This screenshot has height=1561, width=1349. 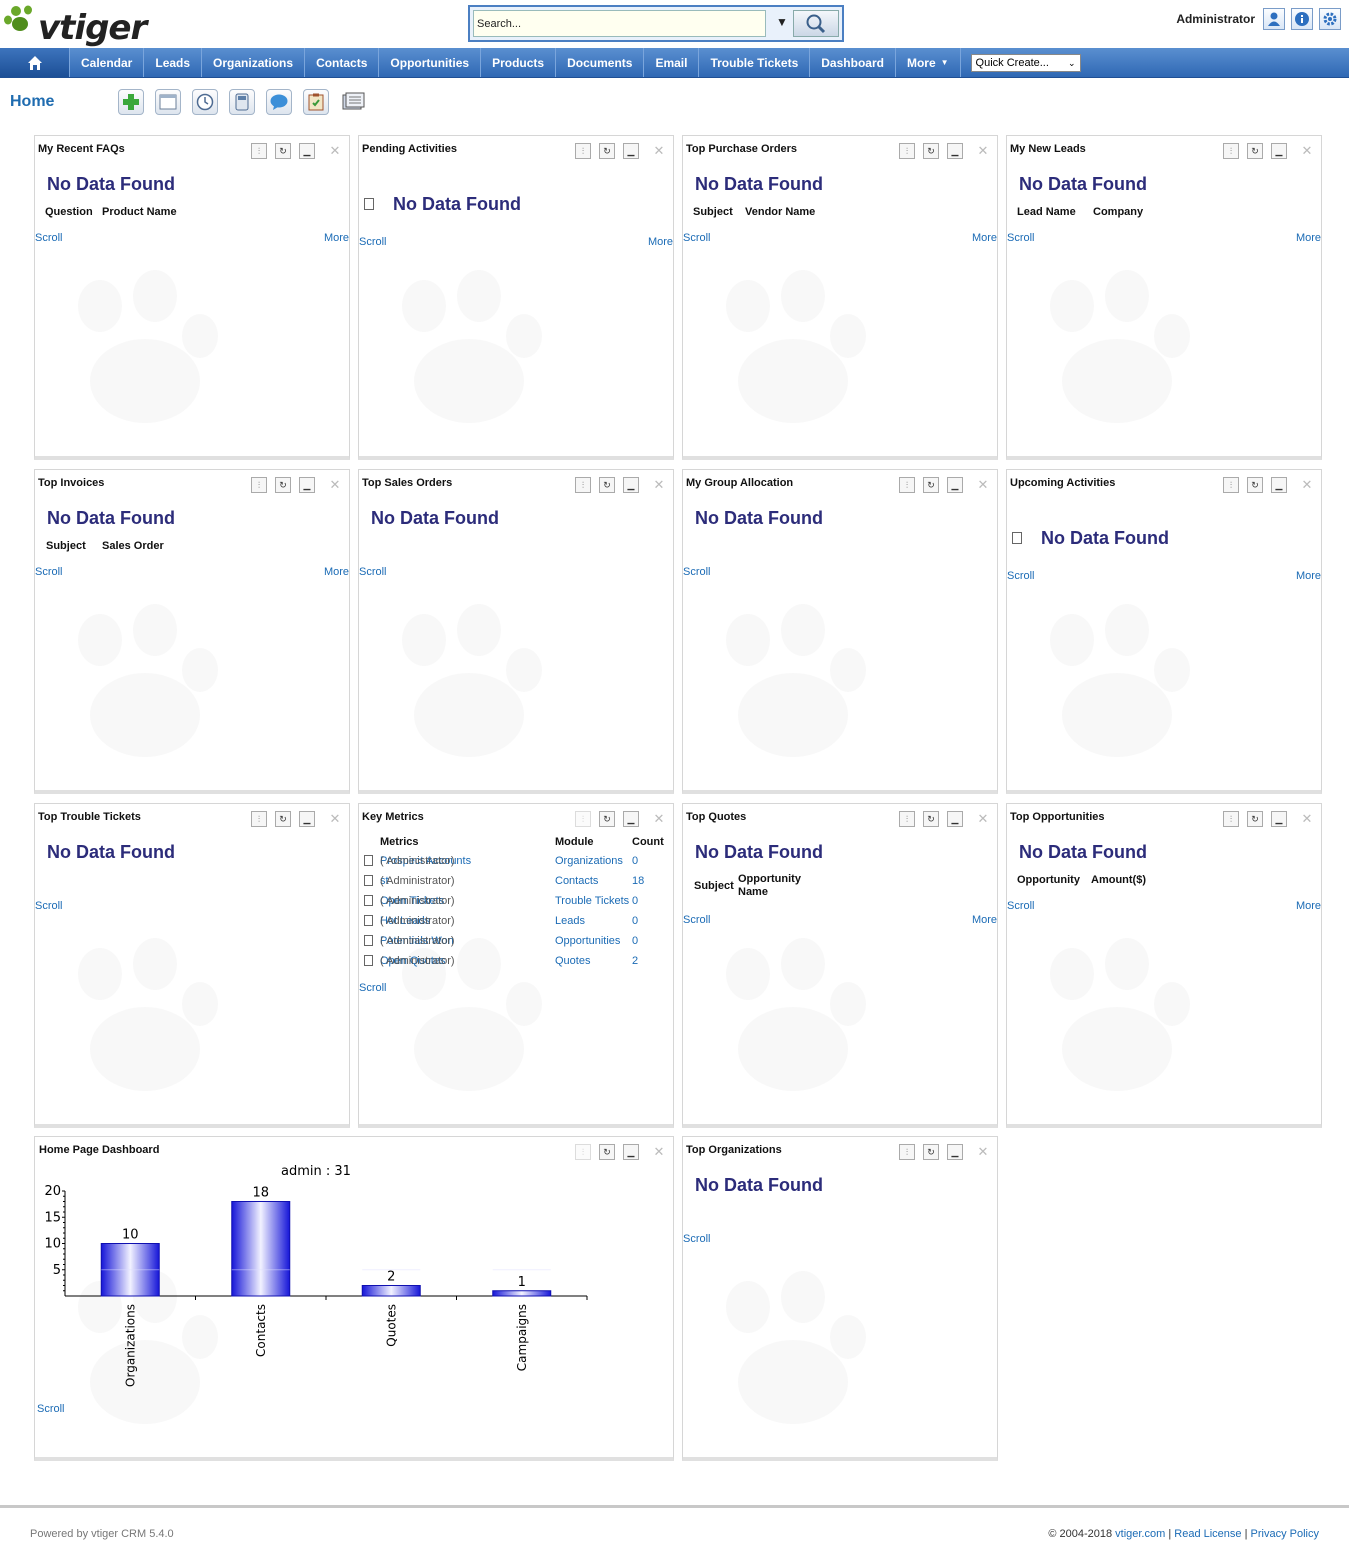 I want to click on nav-opportunities: Opportunities, so click(x=430, y=62).